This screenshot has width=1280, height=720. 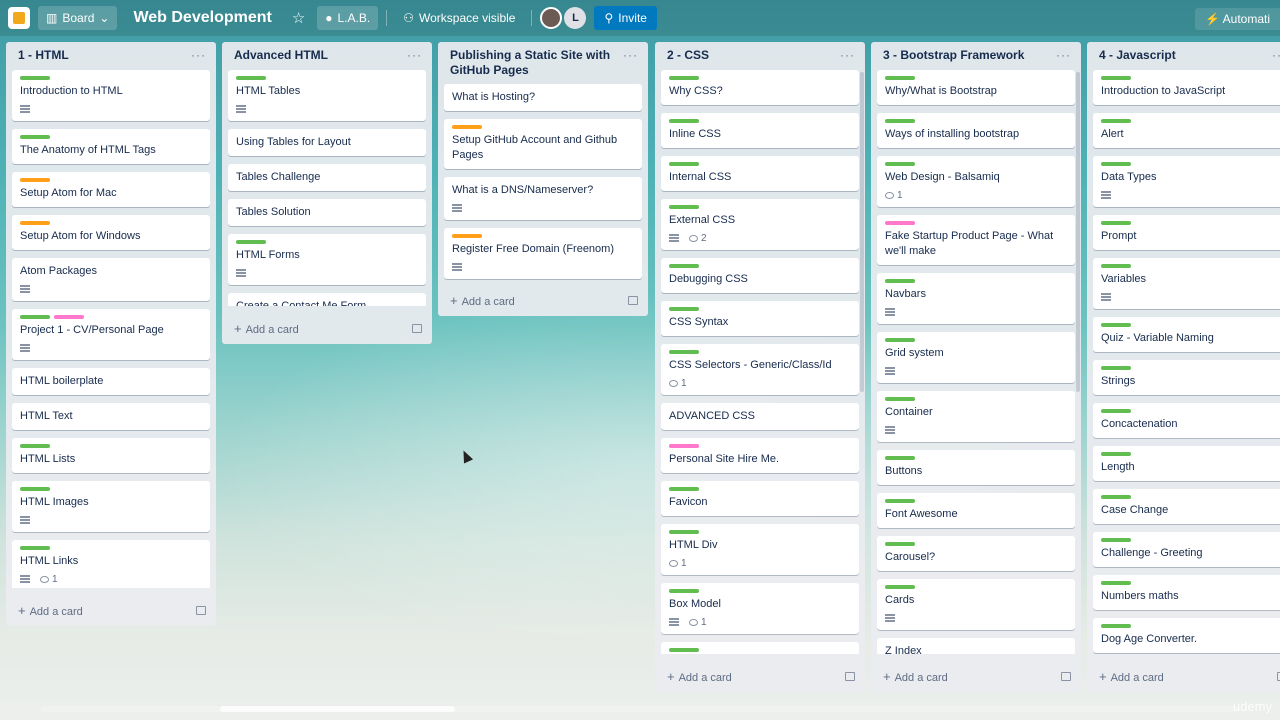 What do you see at coordinates (760, 224) in the screenshot?
I see `card: External CSS 2` at bounding box center [760, 224].